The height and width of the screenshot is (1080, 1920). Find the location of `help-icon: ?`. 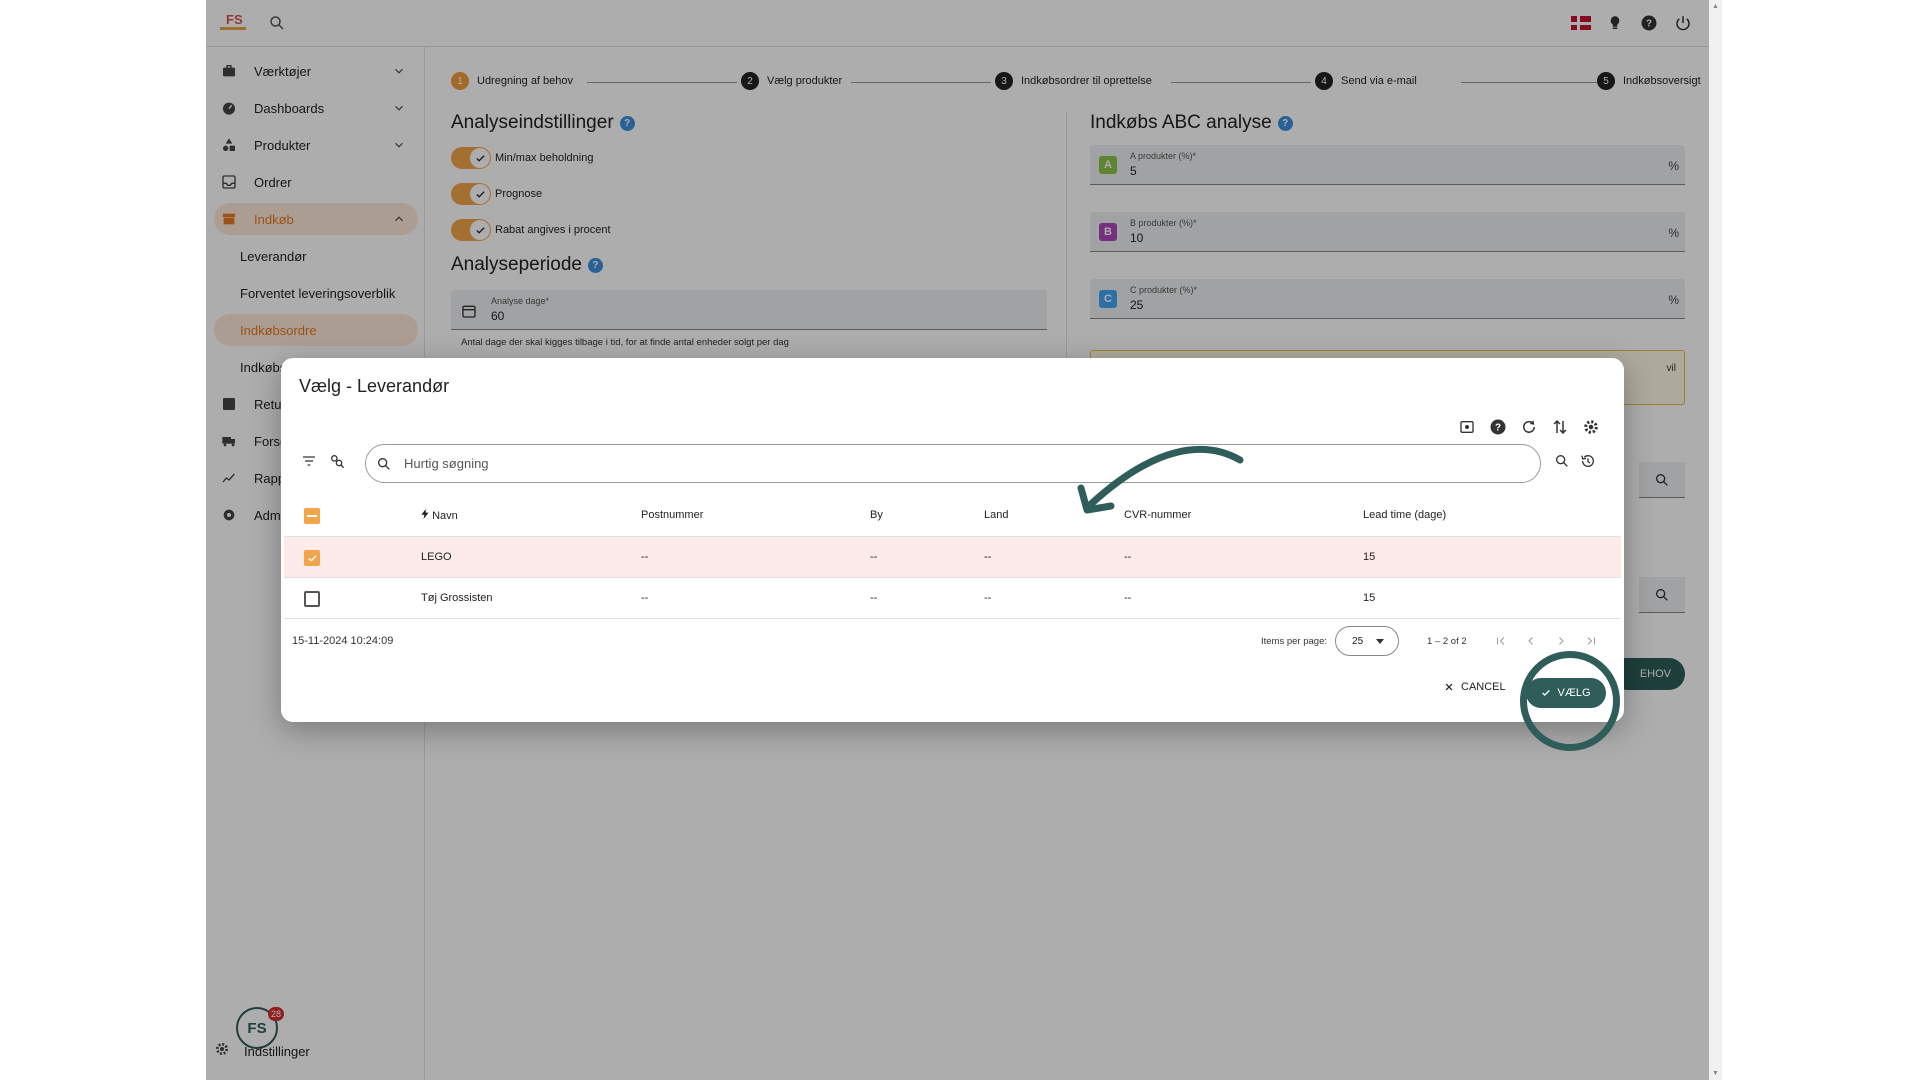

help-icon: ? is located at coordinates (1498, 427).